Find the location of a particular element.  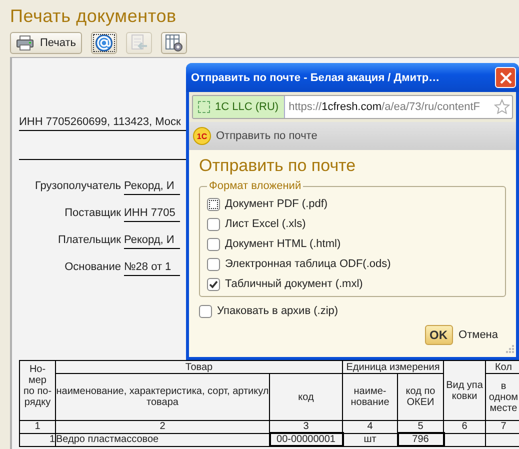

address-field: 1C LLC (RU) https://1cfresh.com/a/ea/73/ru/contentF is located at coordinates (352, 107).